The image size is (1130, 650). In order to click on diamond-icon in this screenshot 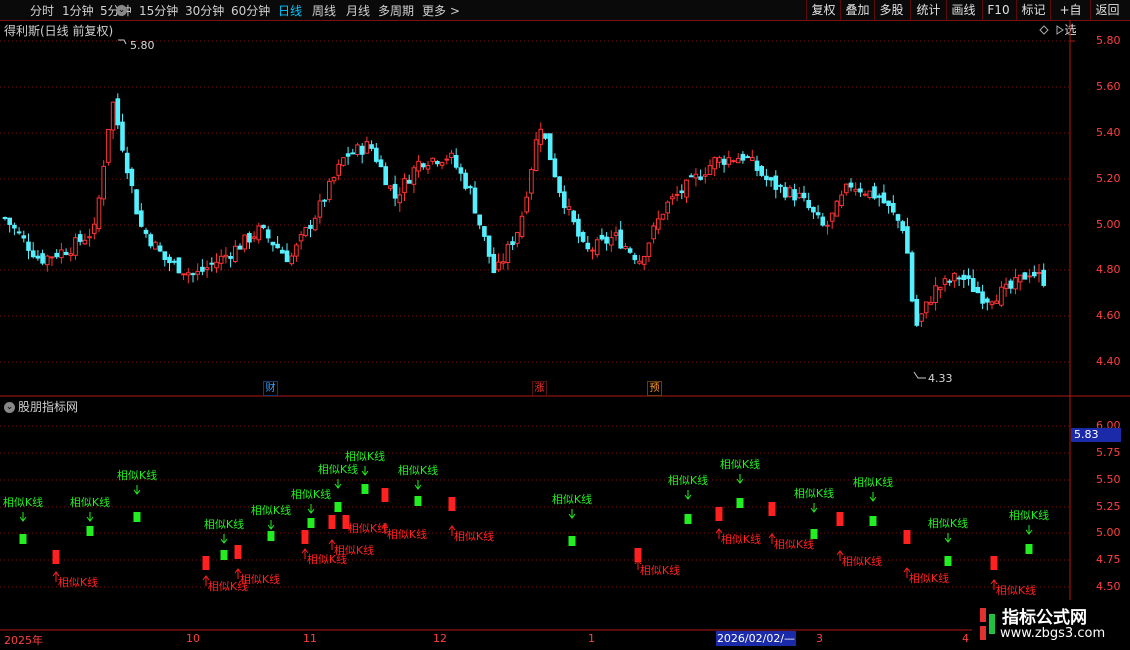, I will do `click(1044, 30)`.